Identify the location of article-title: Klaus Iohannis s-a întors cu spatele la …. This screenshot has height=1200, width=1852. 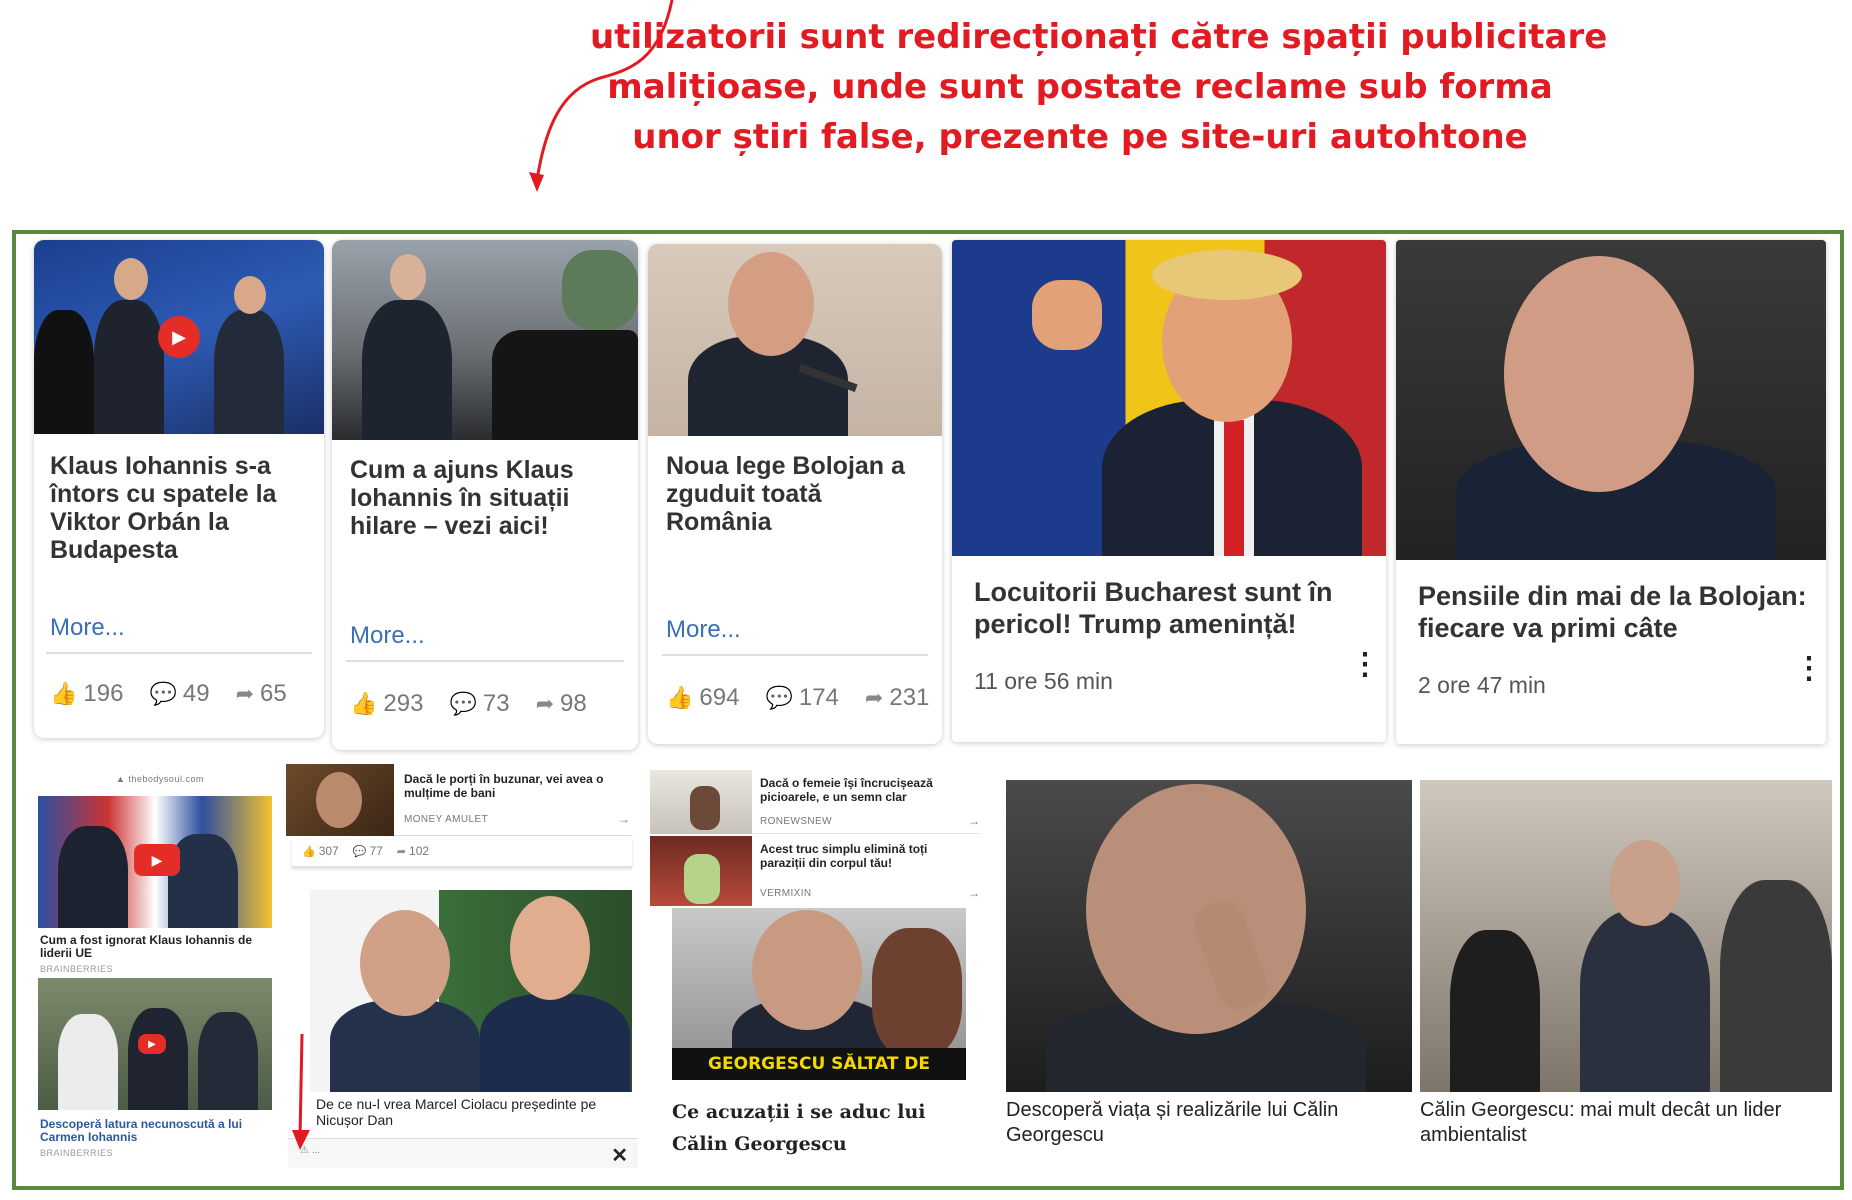
(181, 508).